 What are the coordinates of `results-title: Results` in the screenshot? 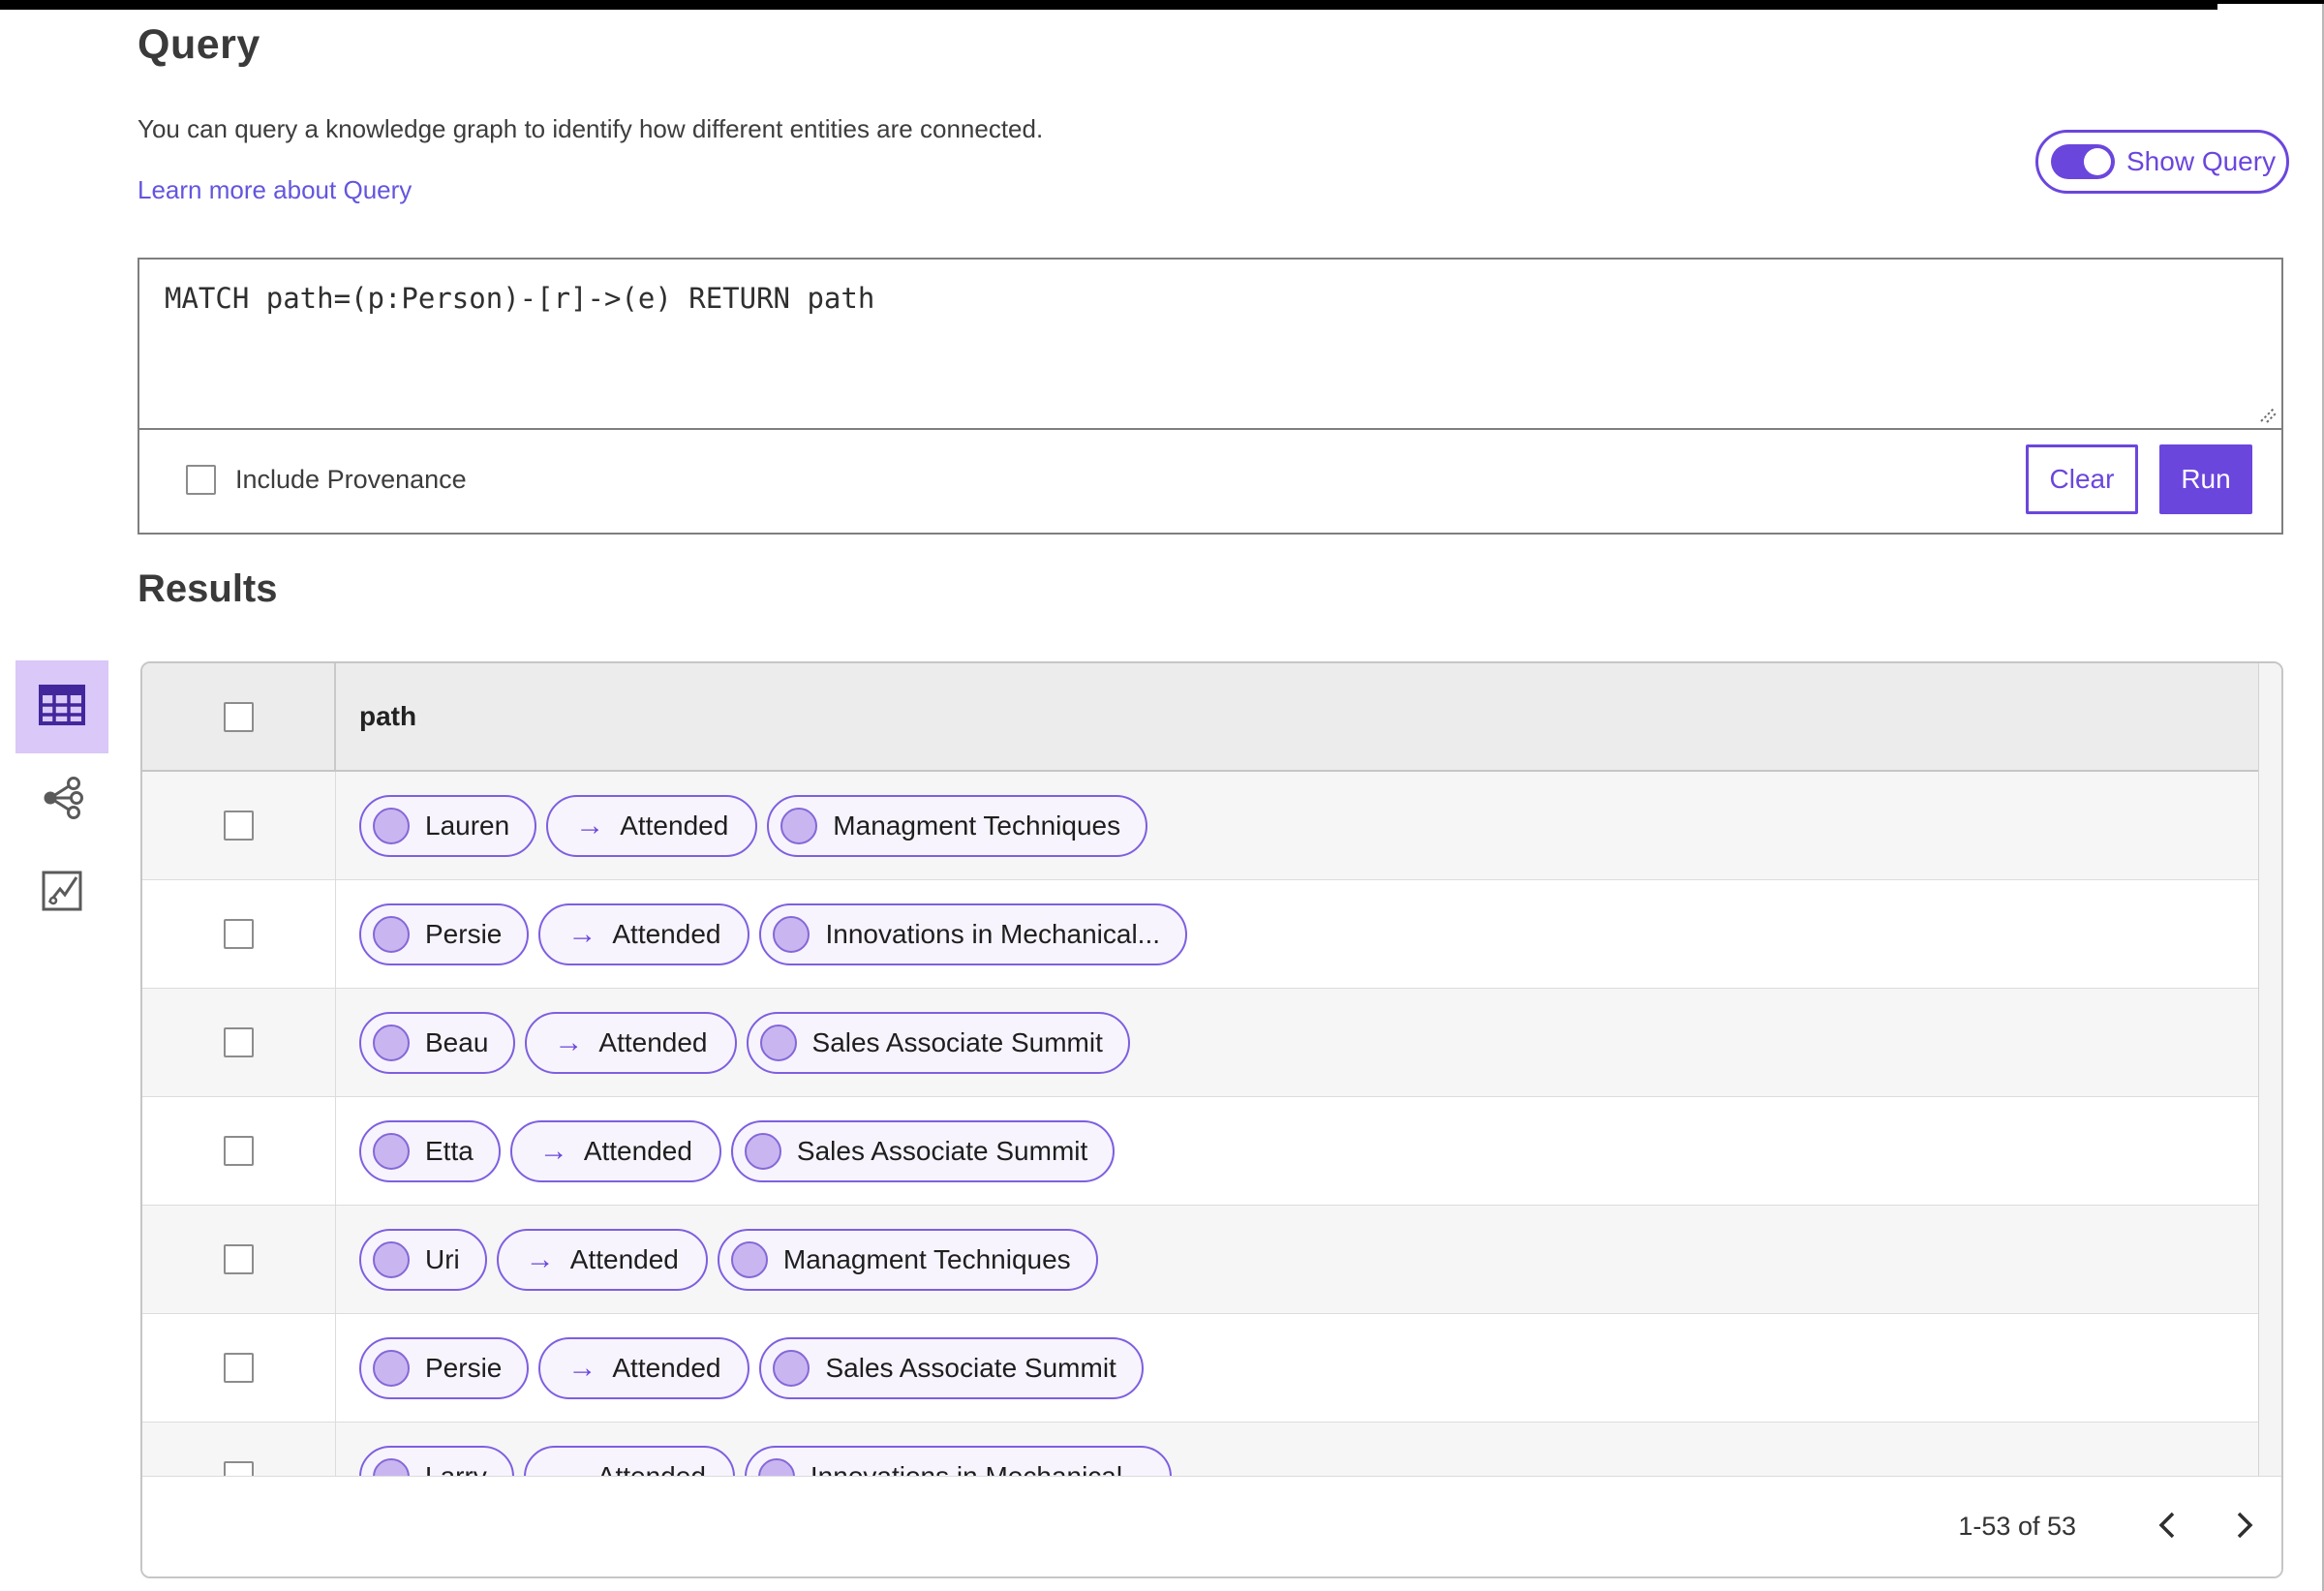 It's located at (208, 588).